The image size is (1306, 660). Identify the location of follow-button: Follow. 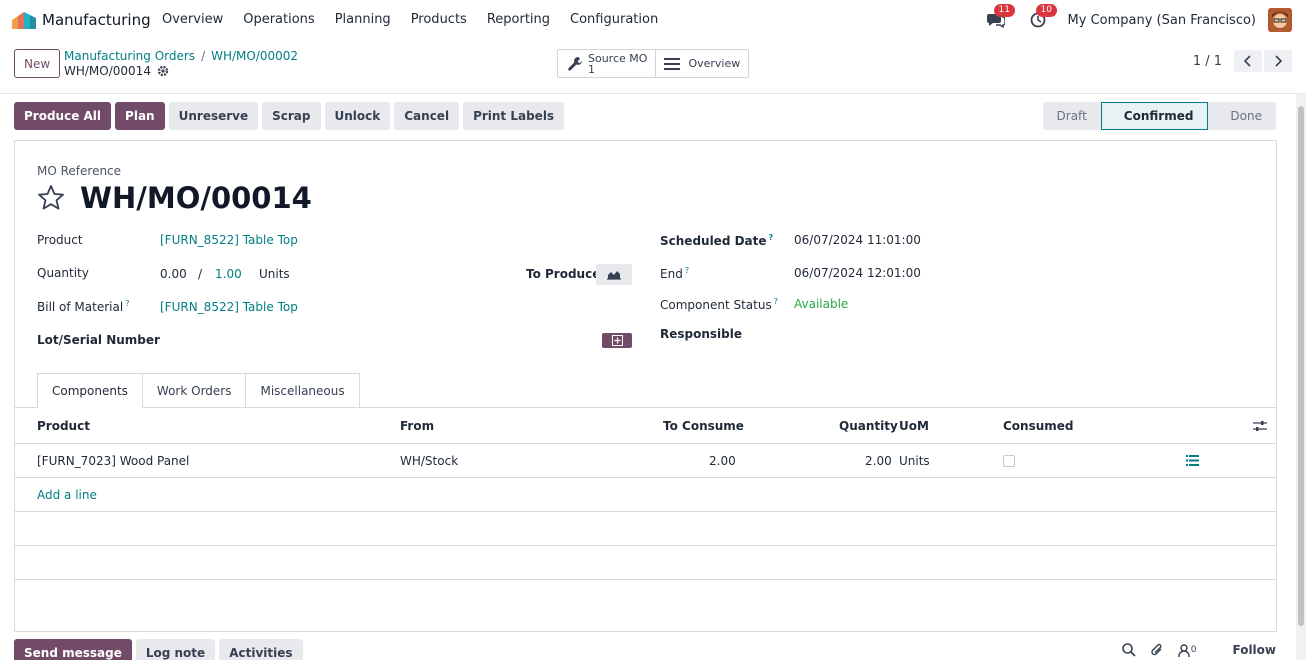
(1254, 650).